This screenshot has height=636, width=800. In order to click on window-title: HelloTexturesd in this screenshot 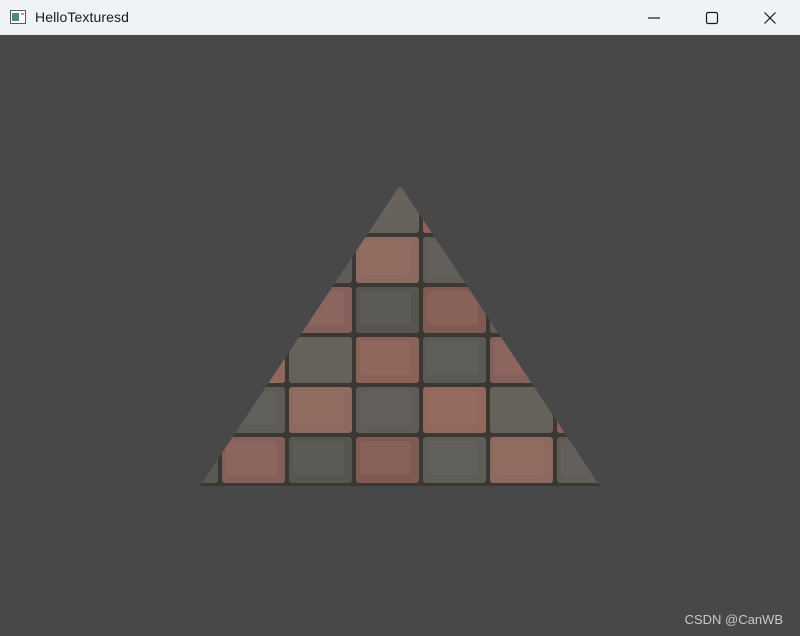, I will do `click(82, 17)`.